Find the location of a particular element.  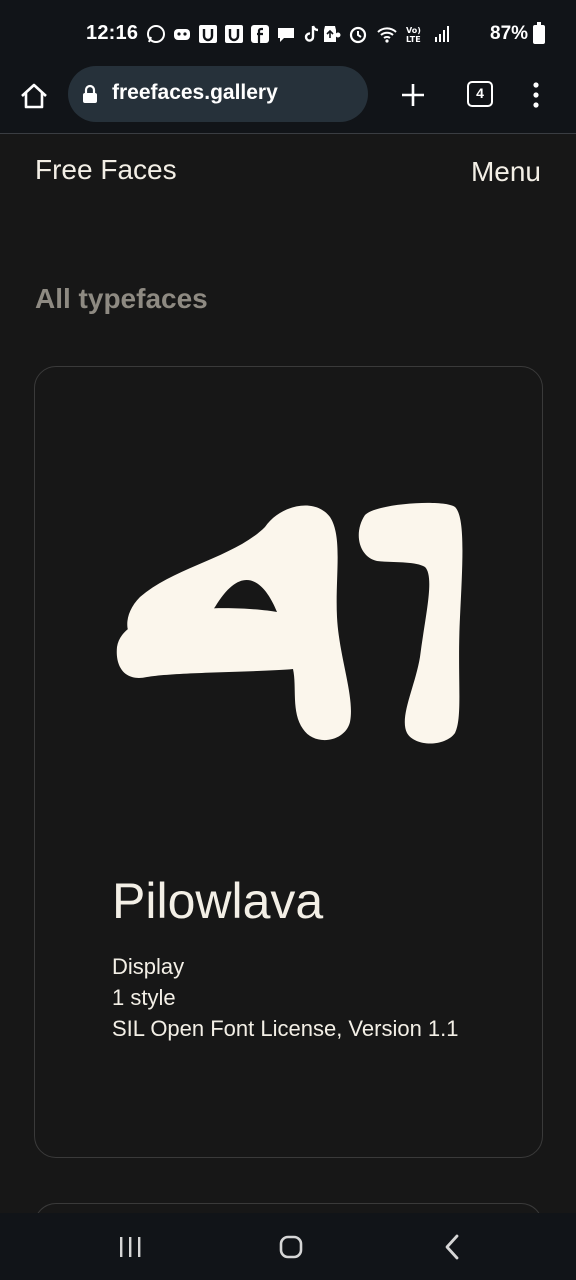

facebook-icon is located at coordinates (260, 34).